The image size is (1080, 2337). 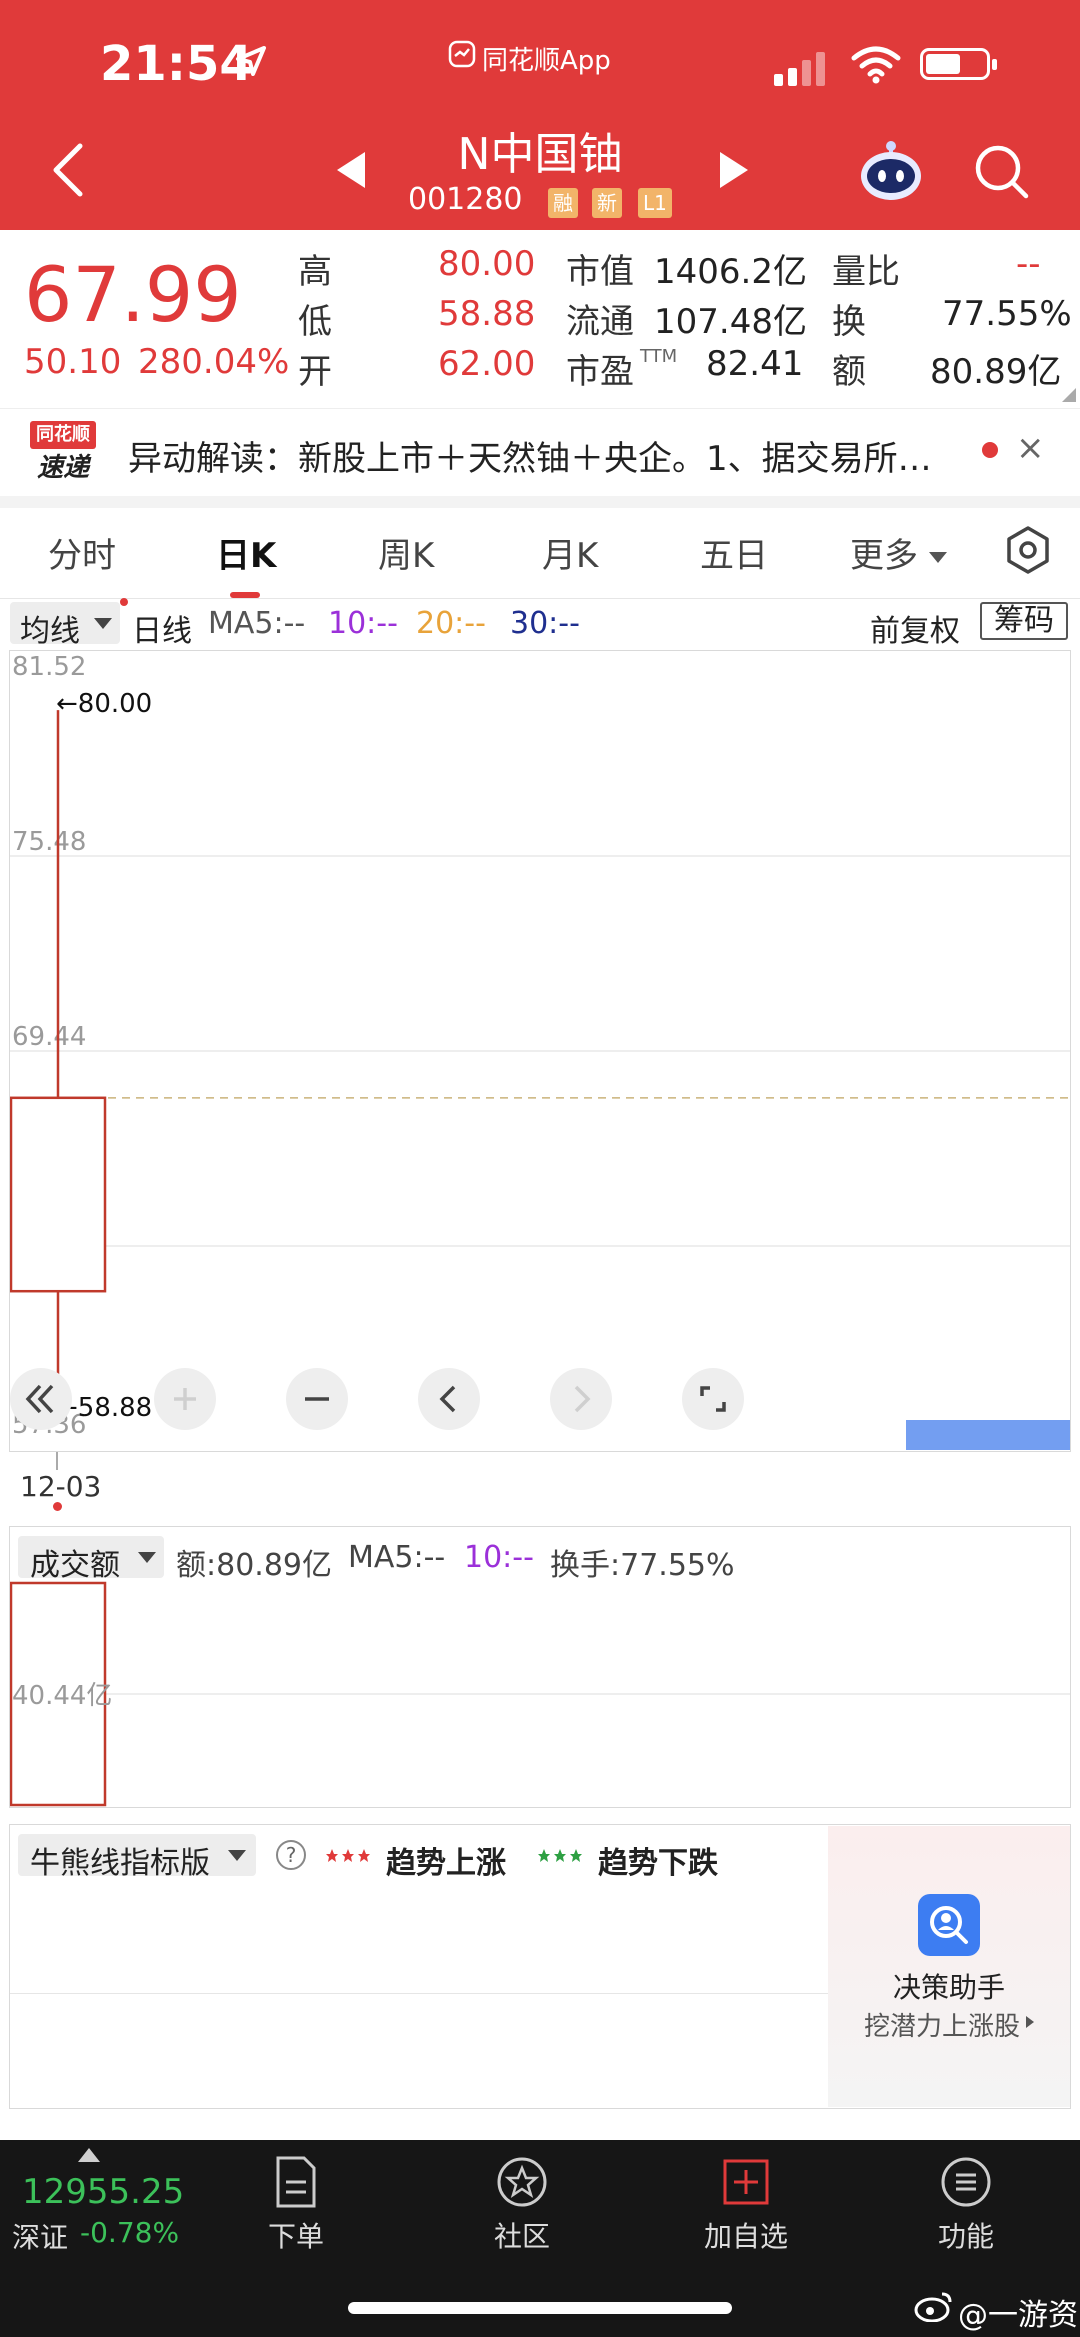 I want to click on scroll-left-button, so click(x=449, y=1399).